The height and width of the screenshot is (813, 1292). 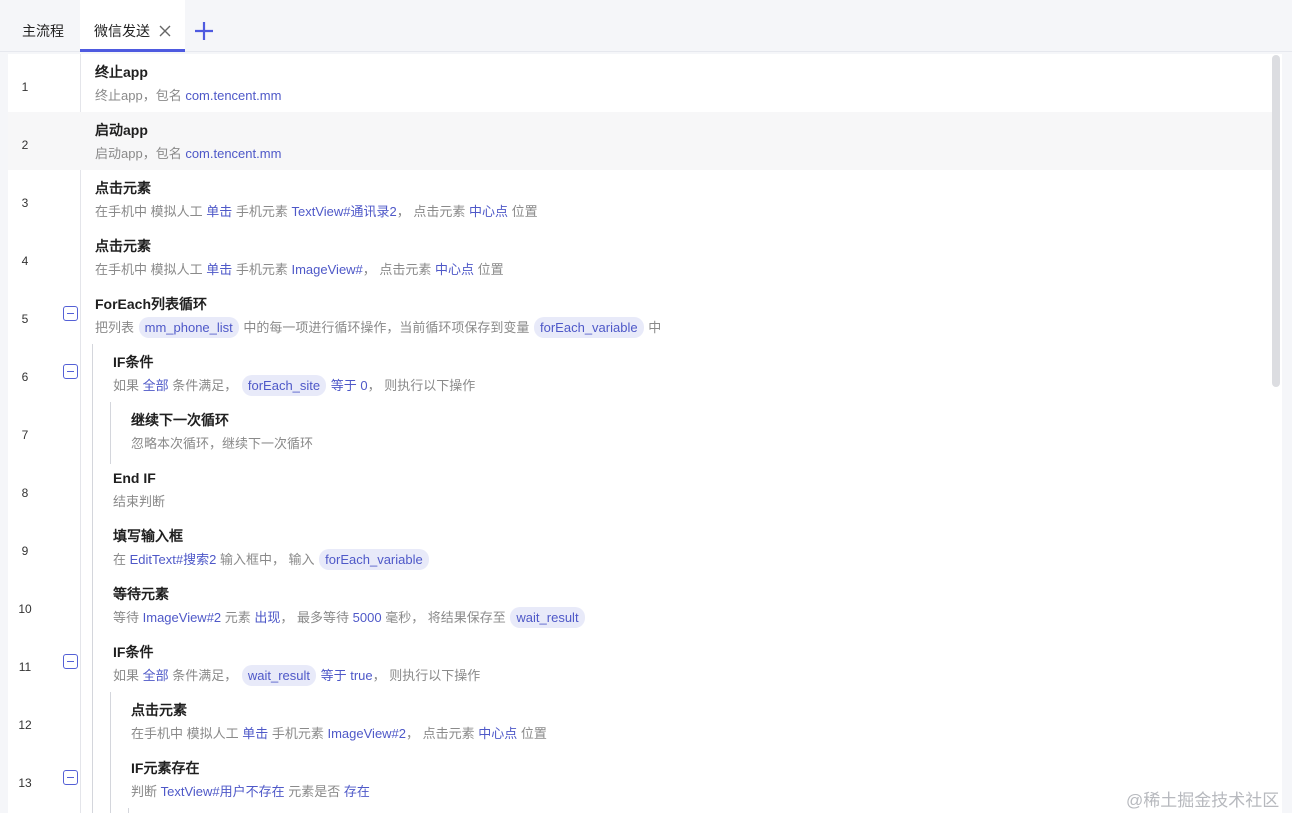 What do you see at coordinates (640, 83) in the screenshot?
I see `step-row: 1 终止app 终止app，包名 com.tencent.mm` at bounding box center [640, 83].